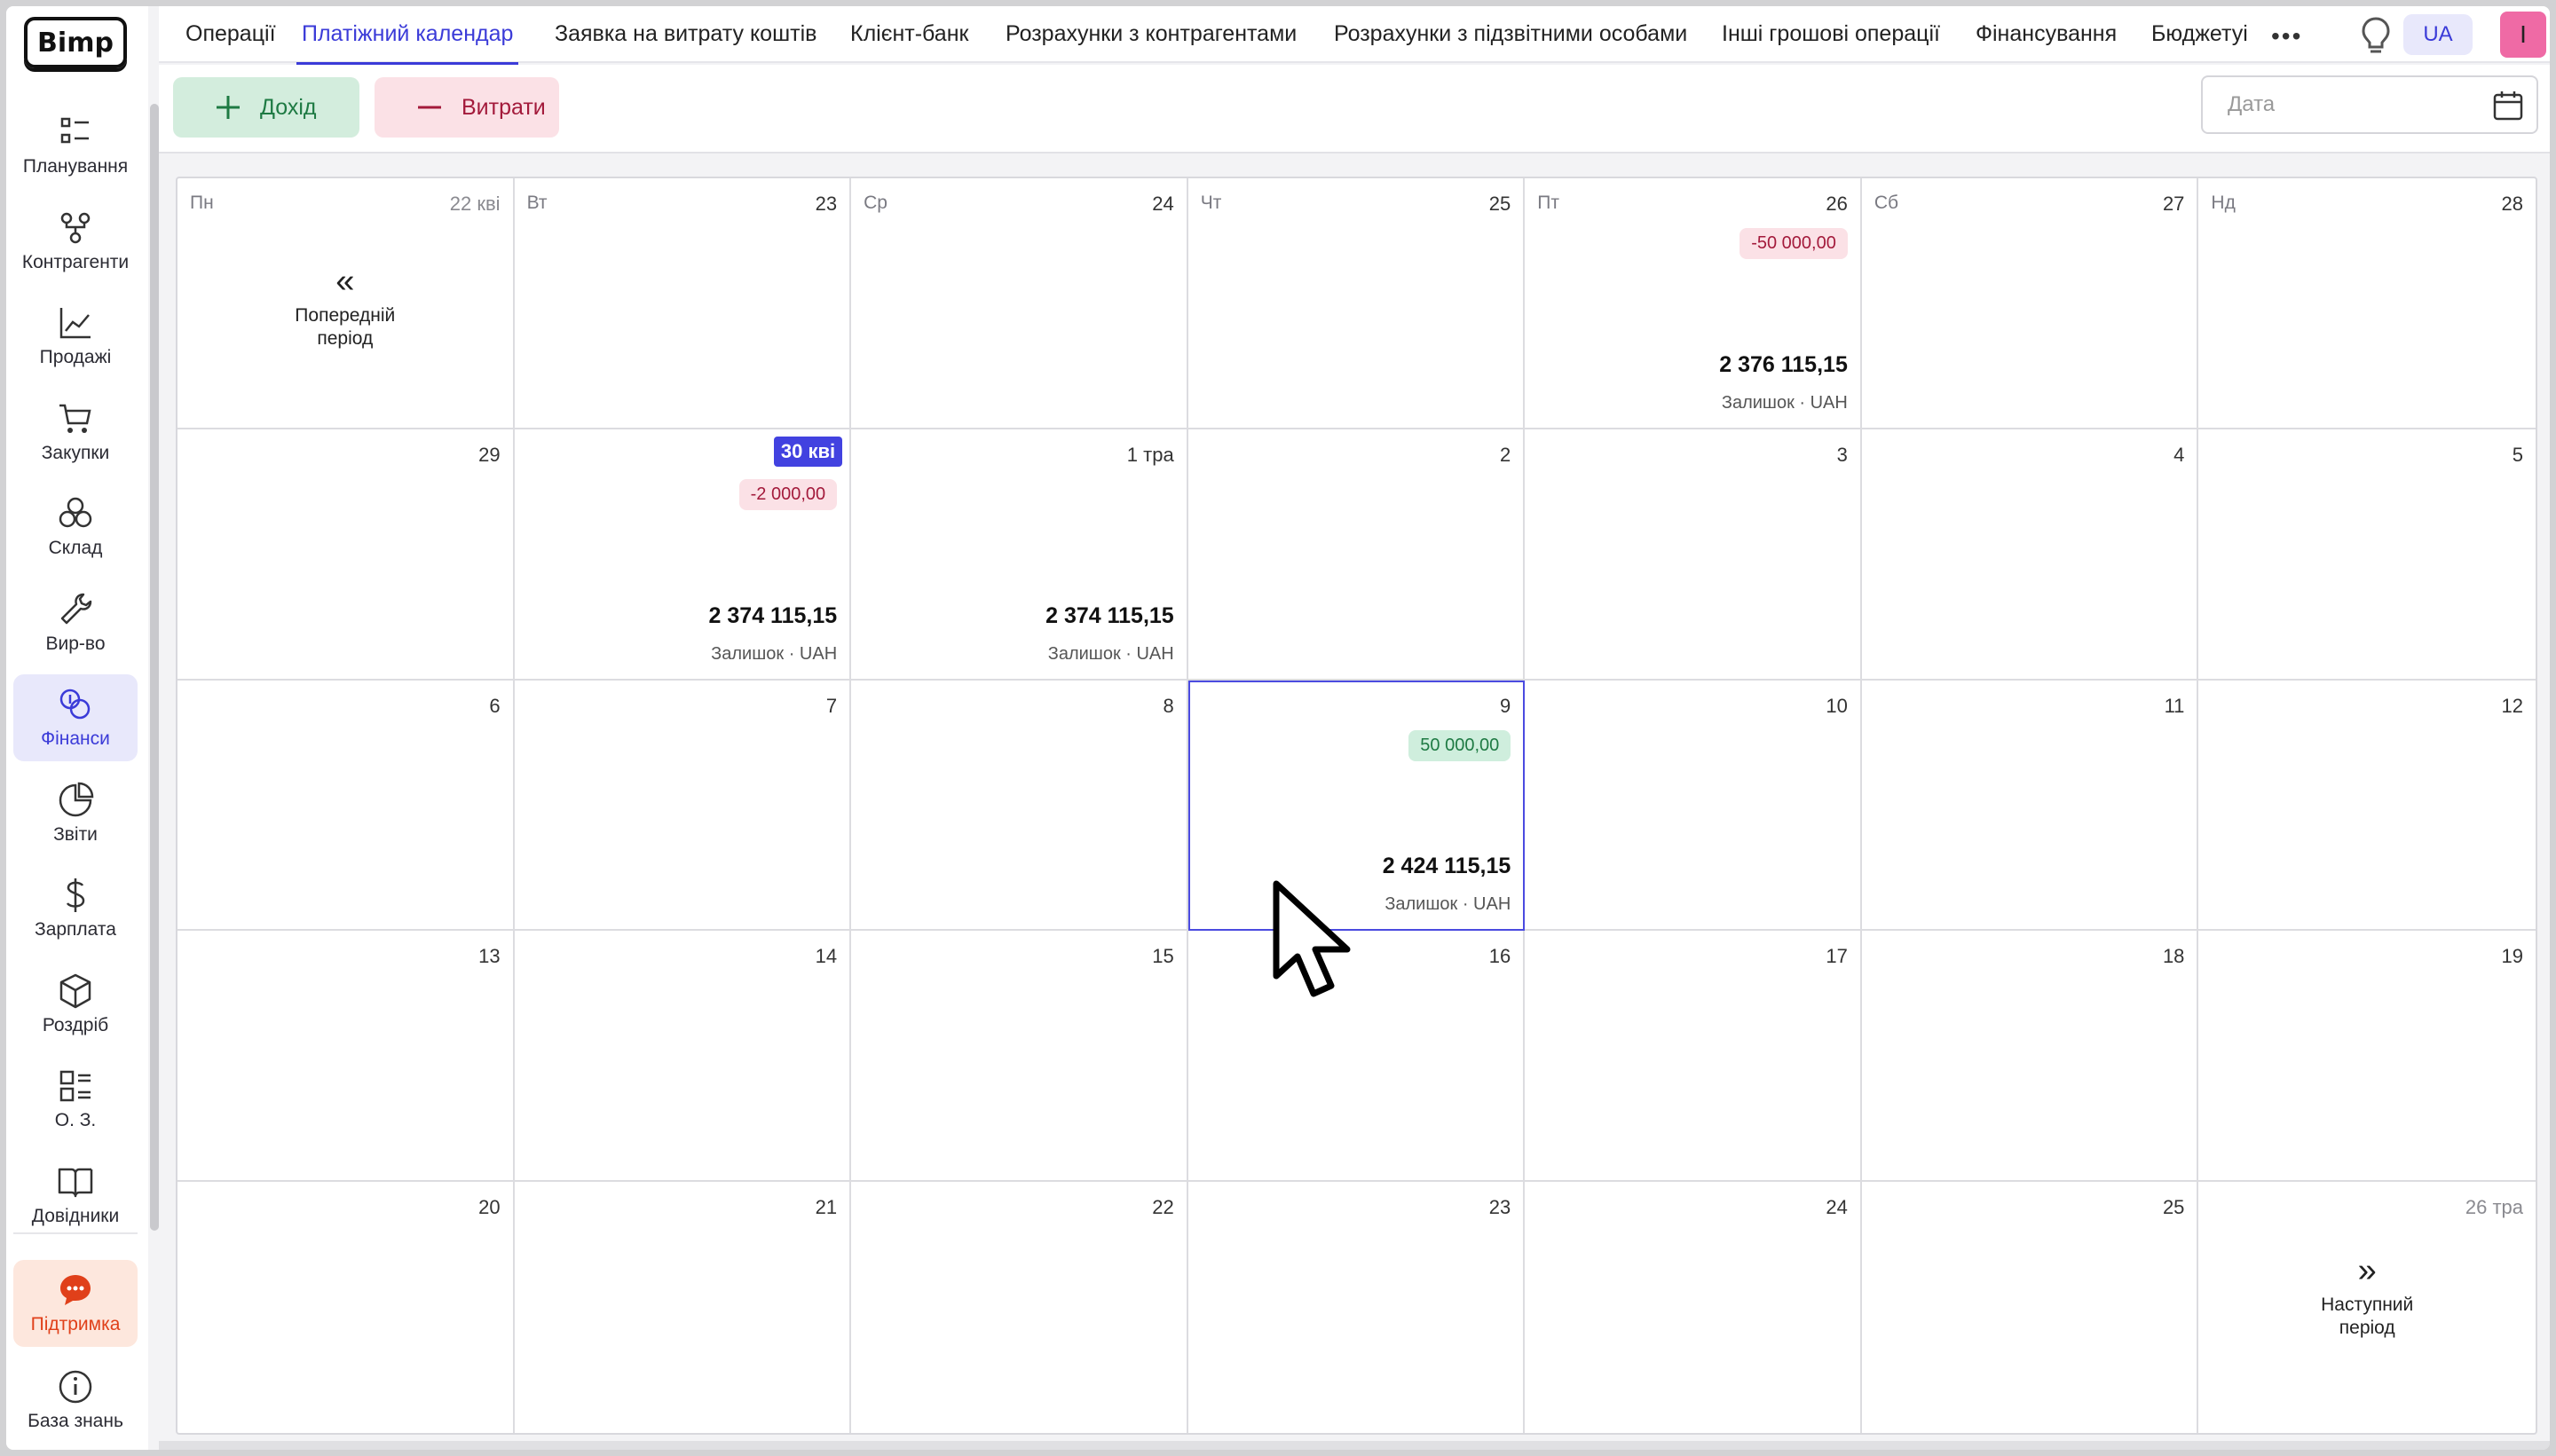 Image resolution: width=2556 pixels, height=1456 pixels. Describe the element at coordinates (2376, 35) in the screenshot. I see `lightbulb-icon` at that location.